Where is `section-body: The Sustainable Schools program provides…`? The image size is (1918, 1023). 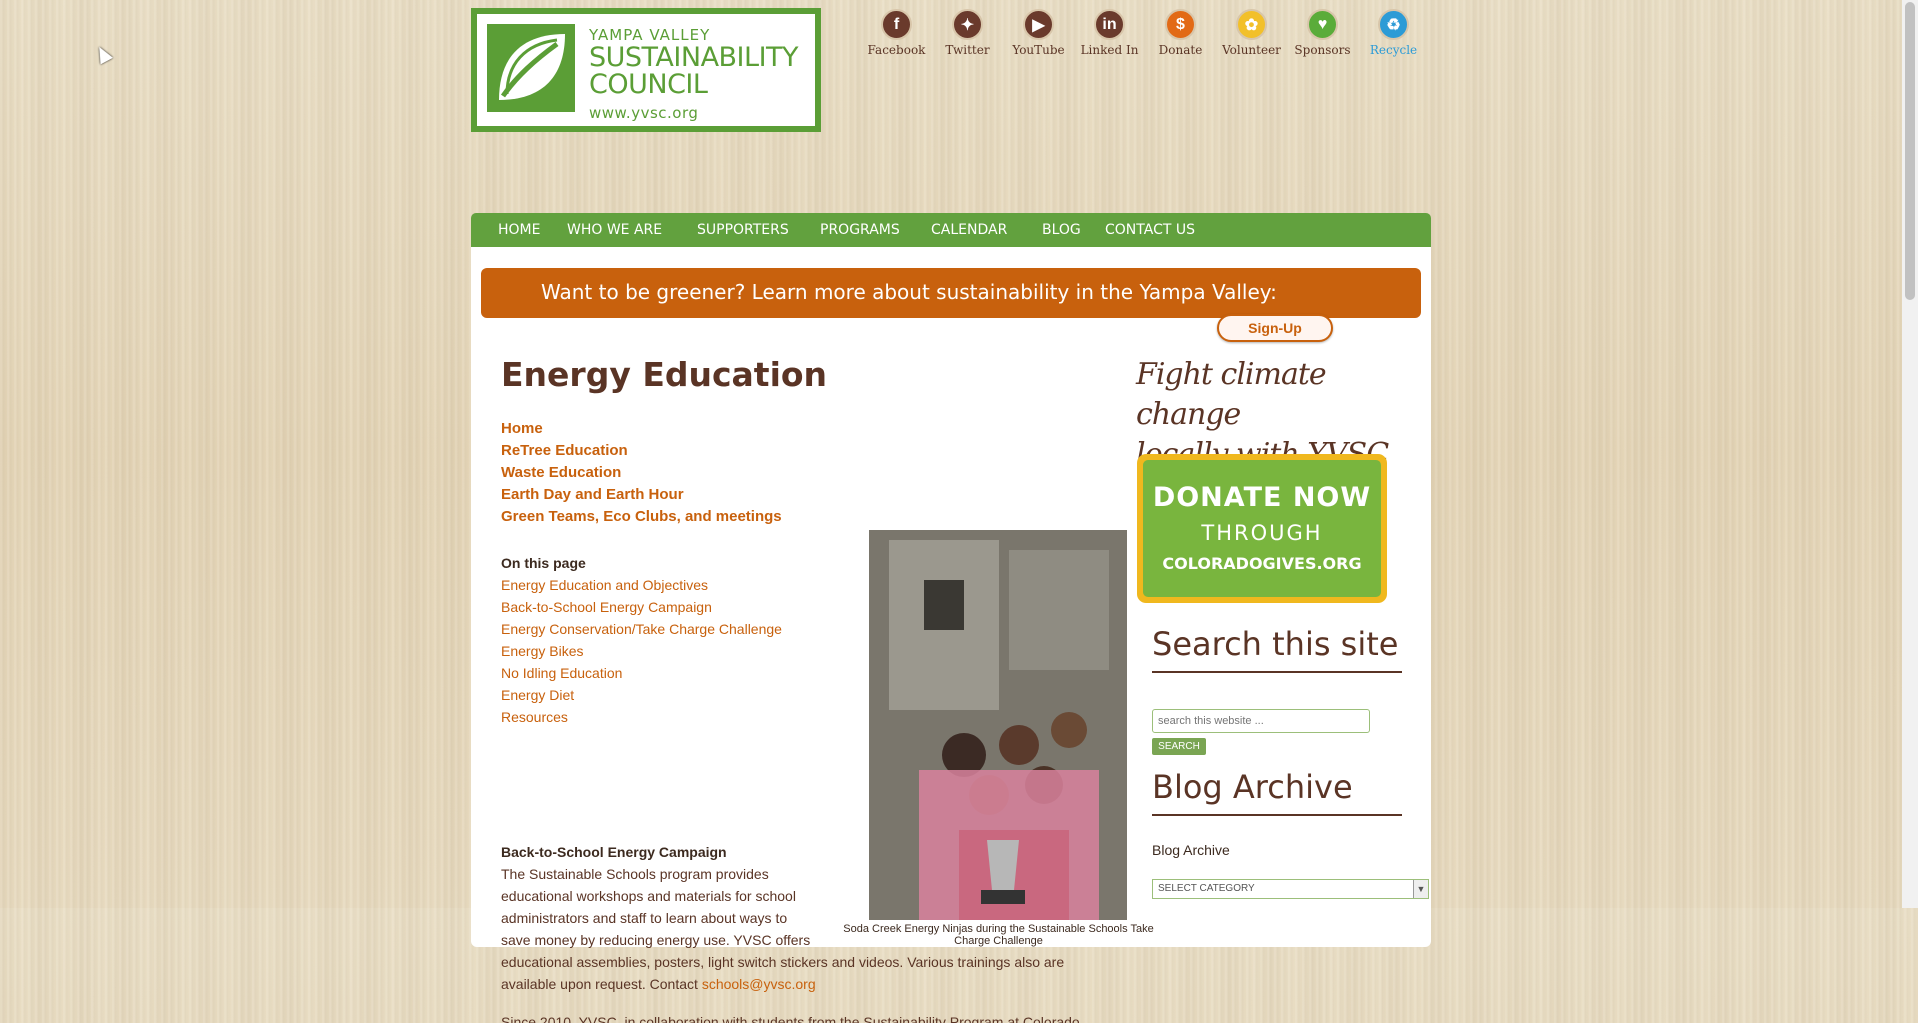 section-body: The Sustainable Schools program provides… is located at coordinates (793, 929).